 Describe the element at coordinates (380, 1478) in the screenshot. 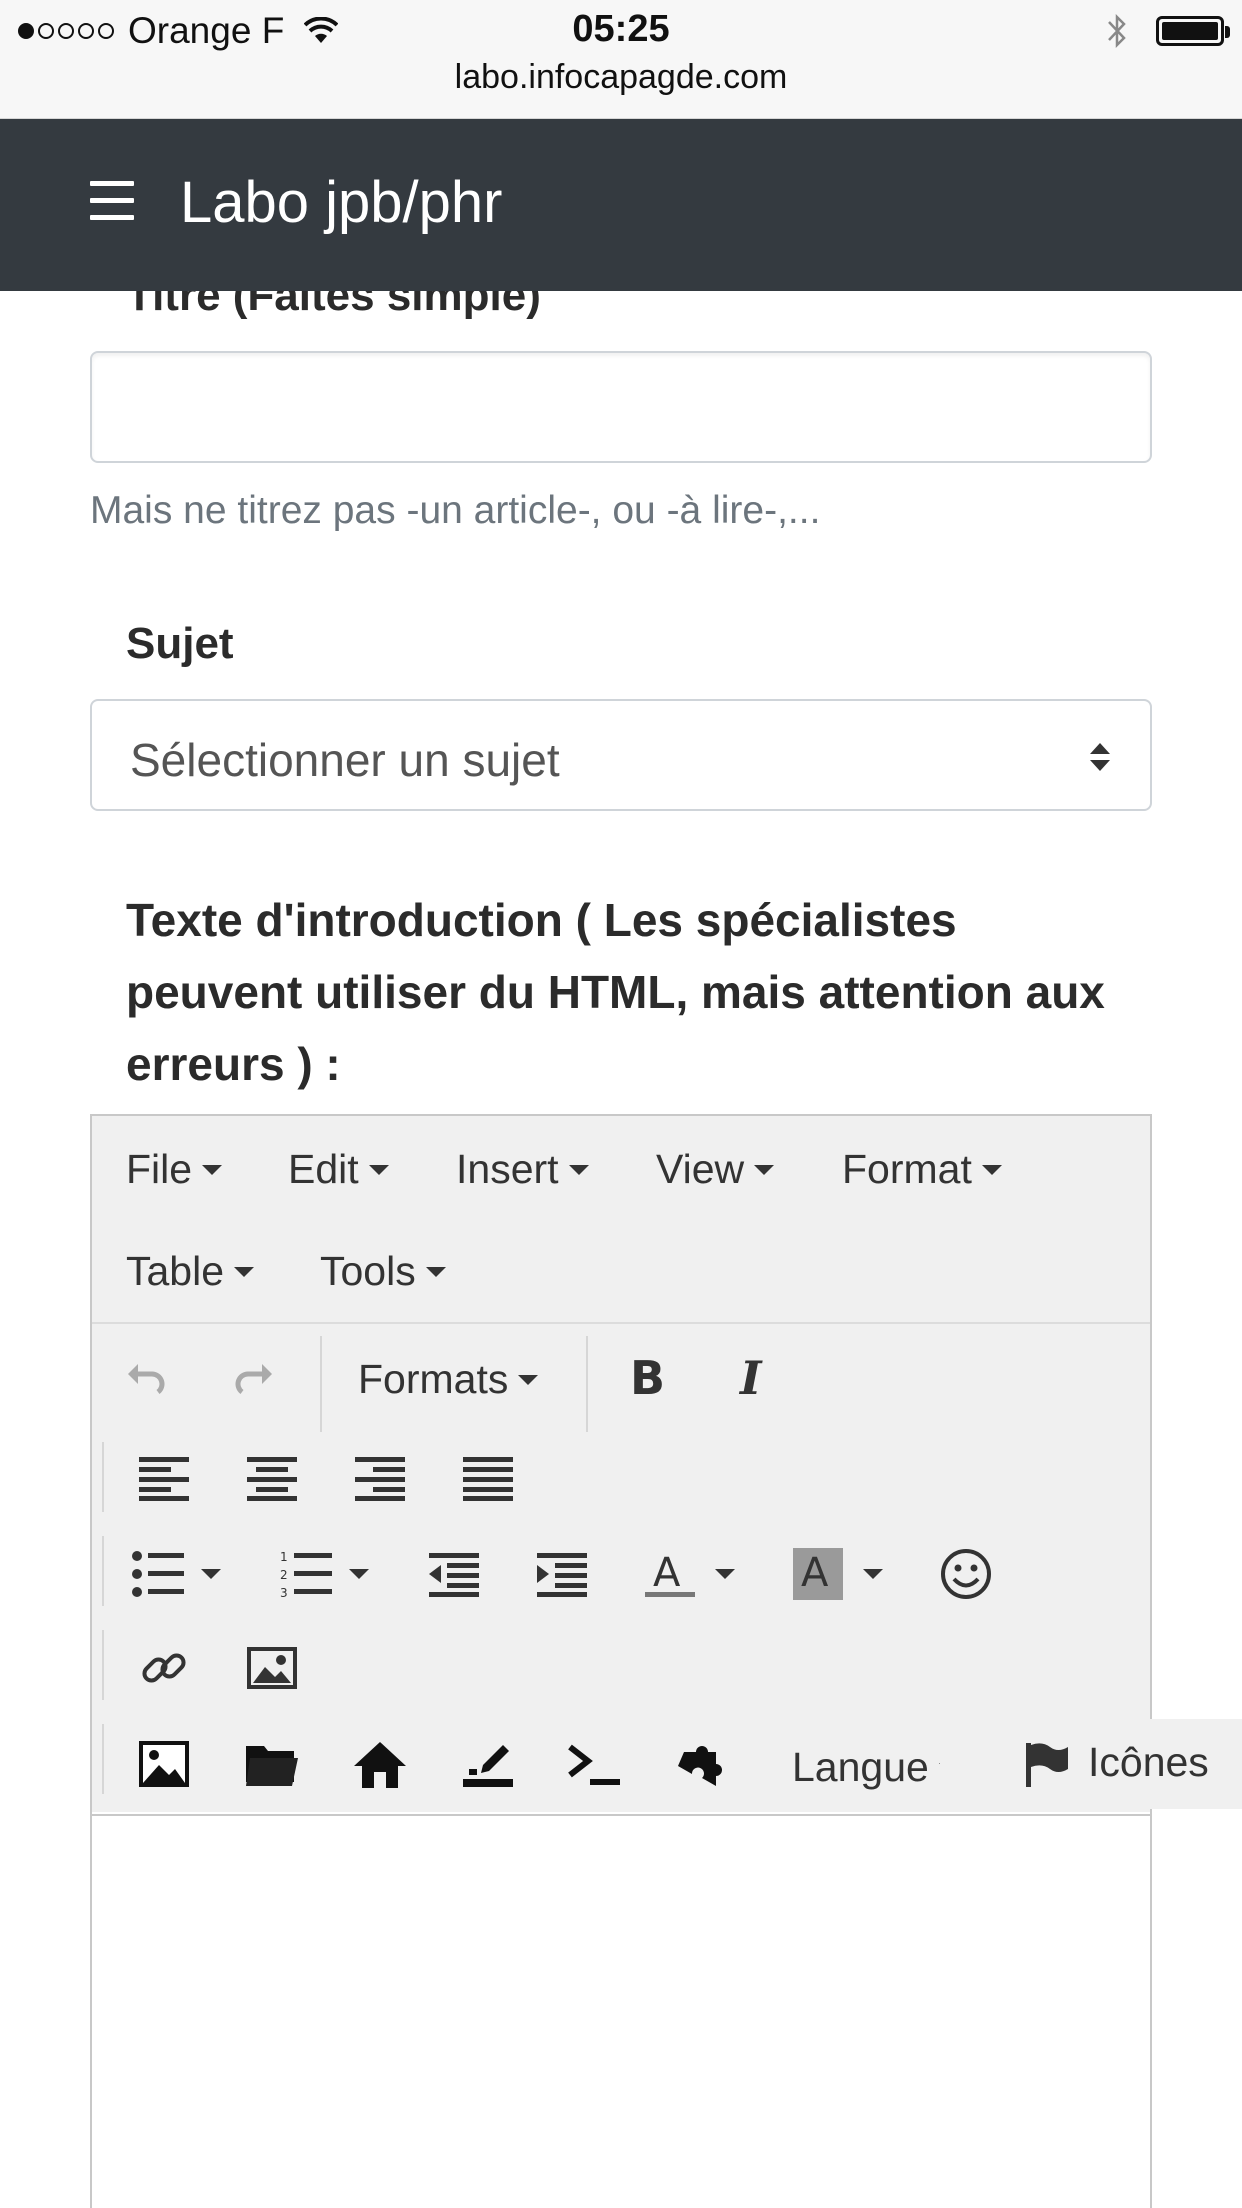

I see `align-right-icon` at that location.